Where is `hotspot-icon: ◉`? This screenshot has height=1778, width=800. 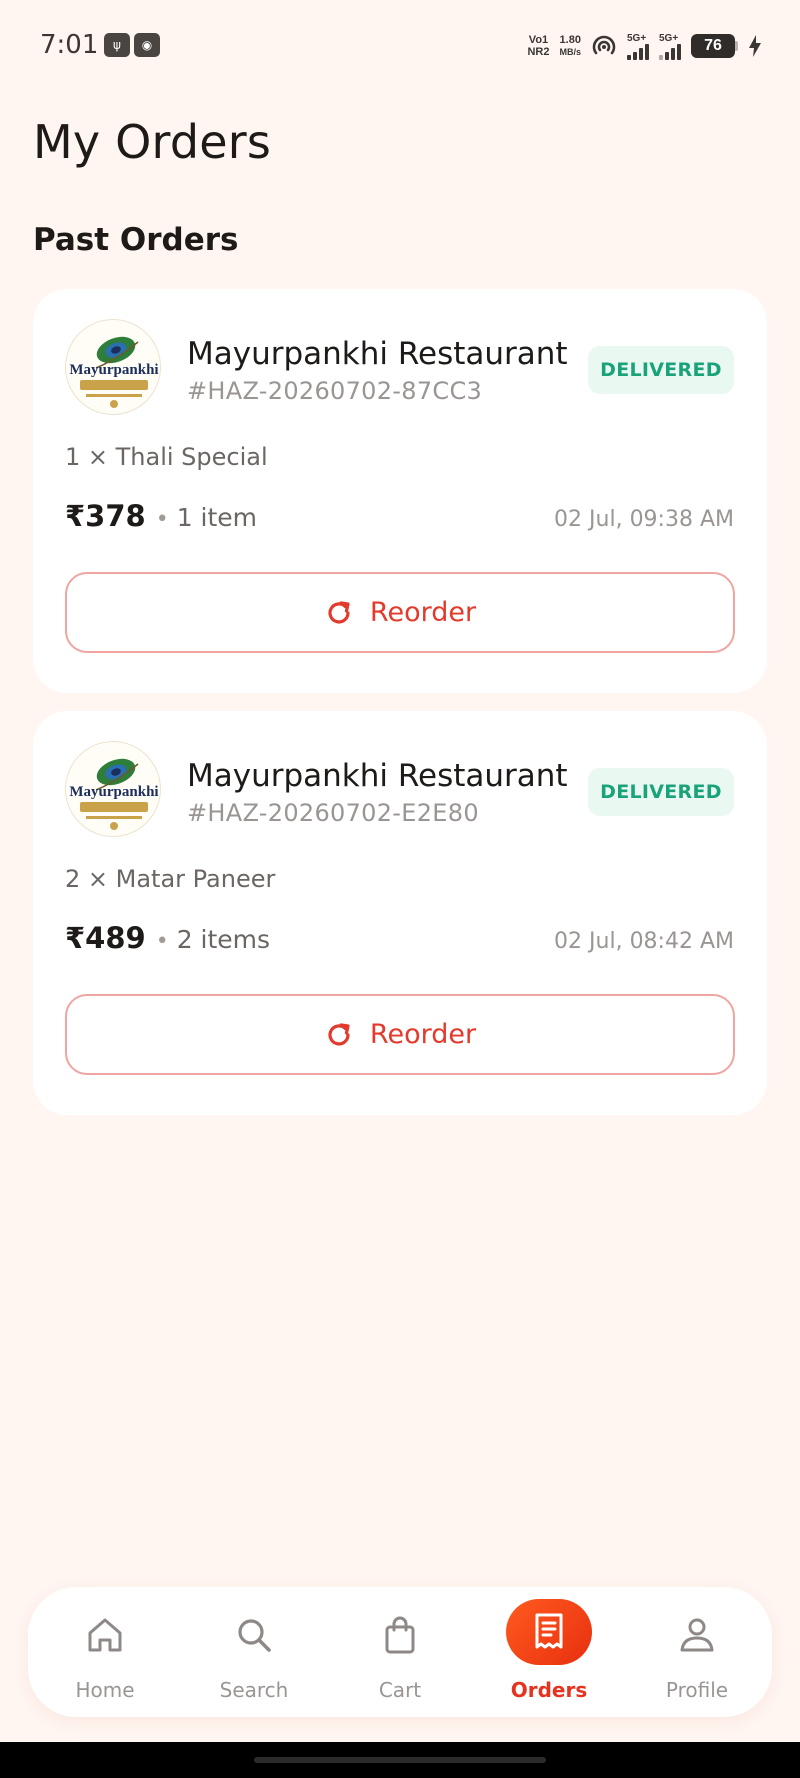
hotspot-icon: ◉ is located at coordinates (147, 45).